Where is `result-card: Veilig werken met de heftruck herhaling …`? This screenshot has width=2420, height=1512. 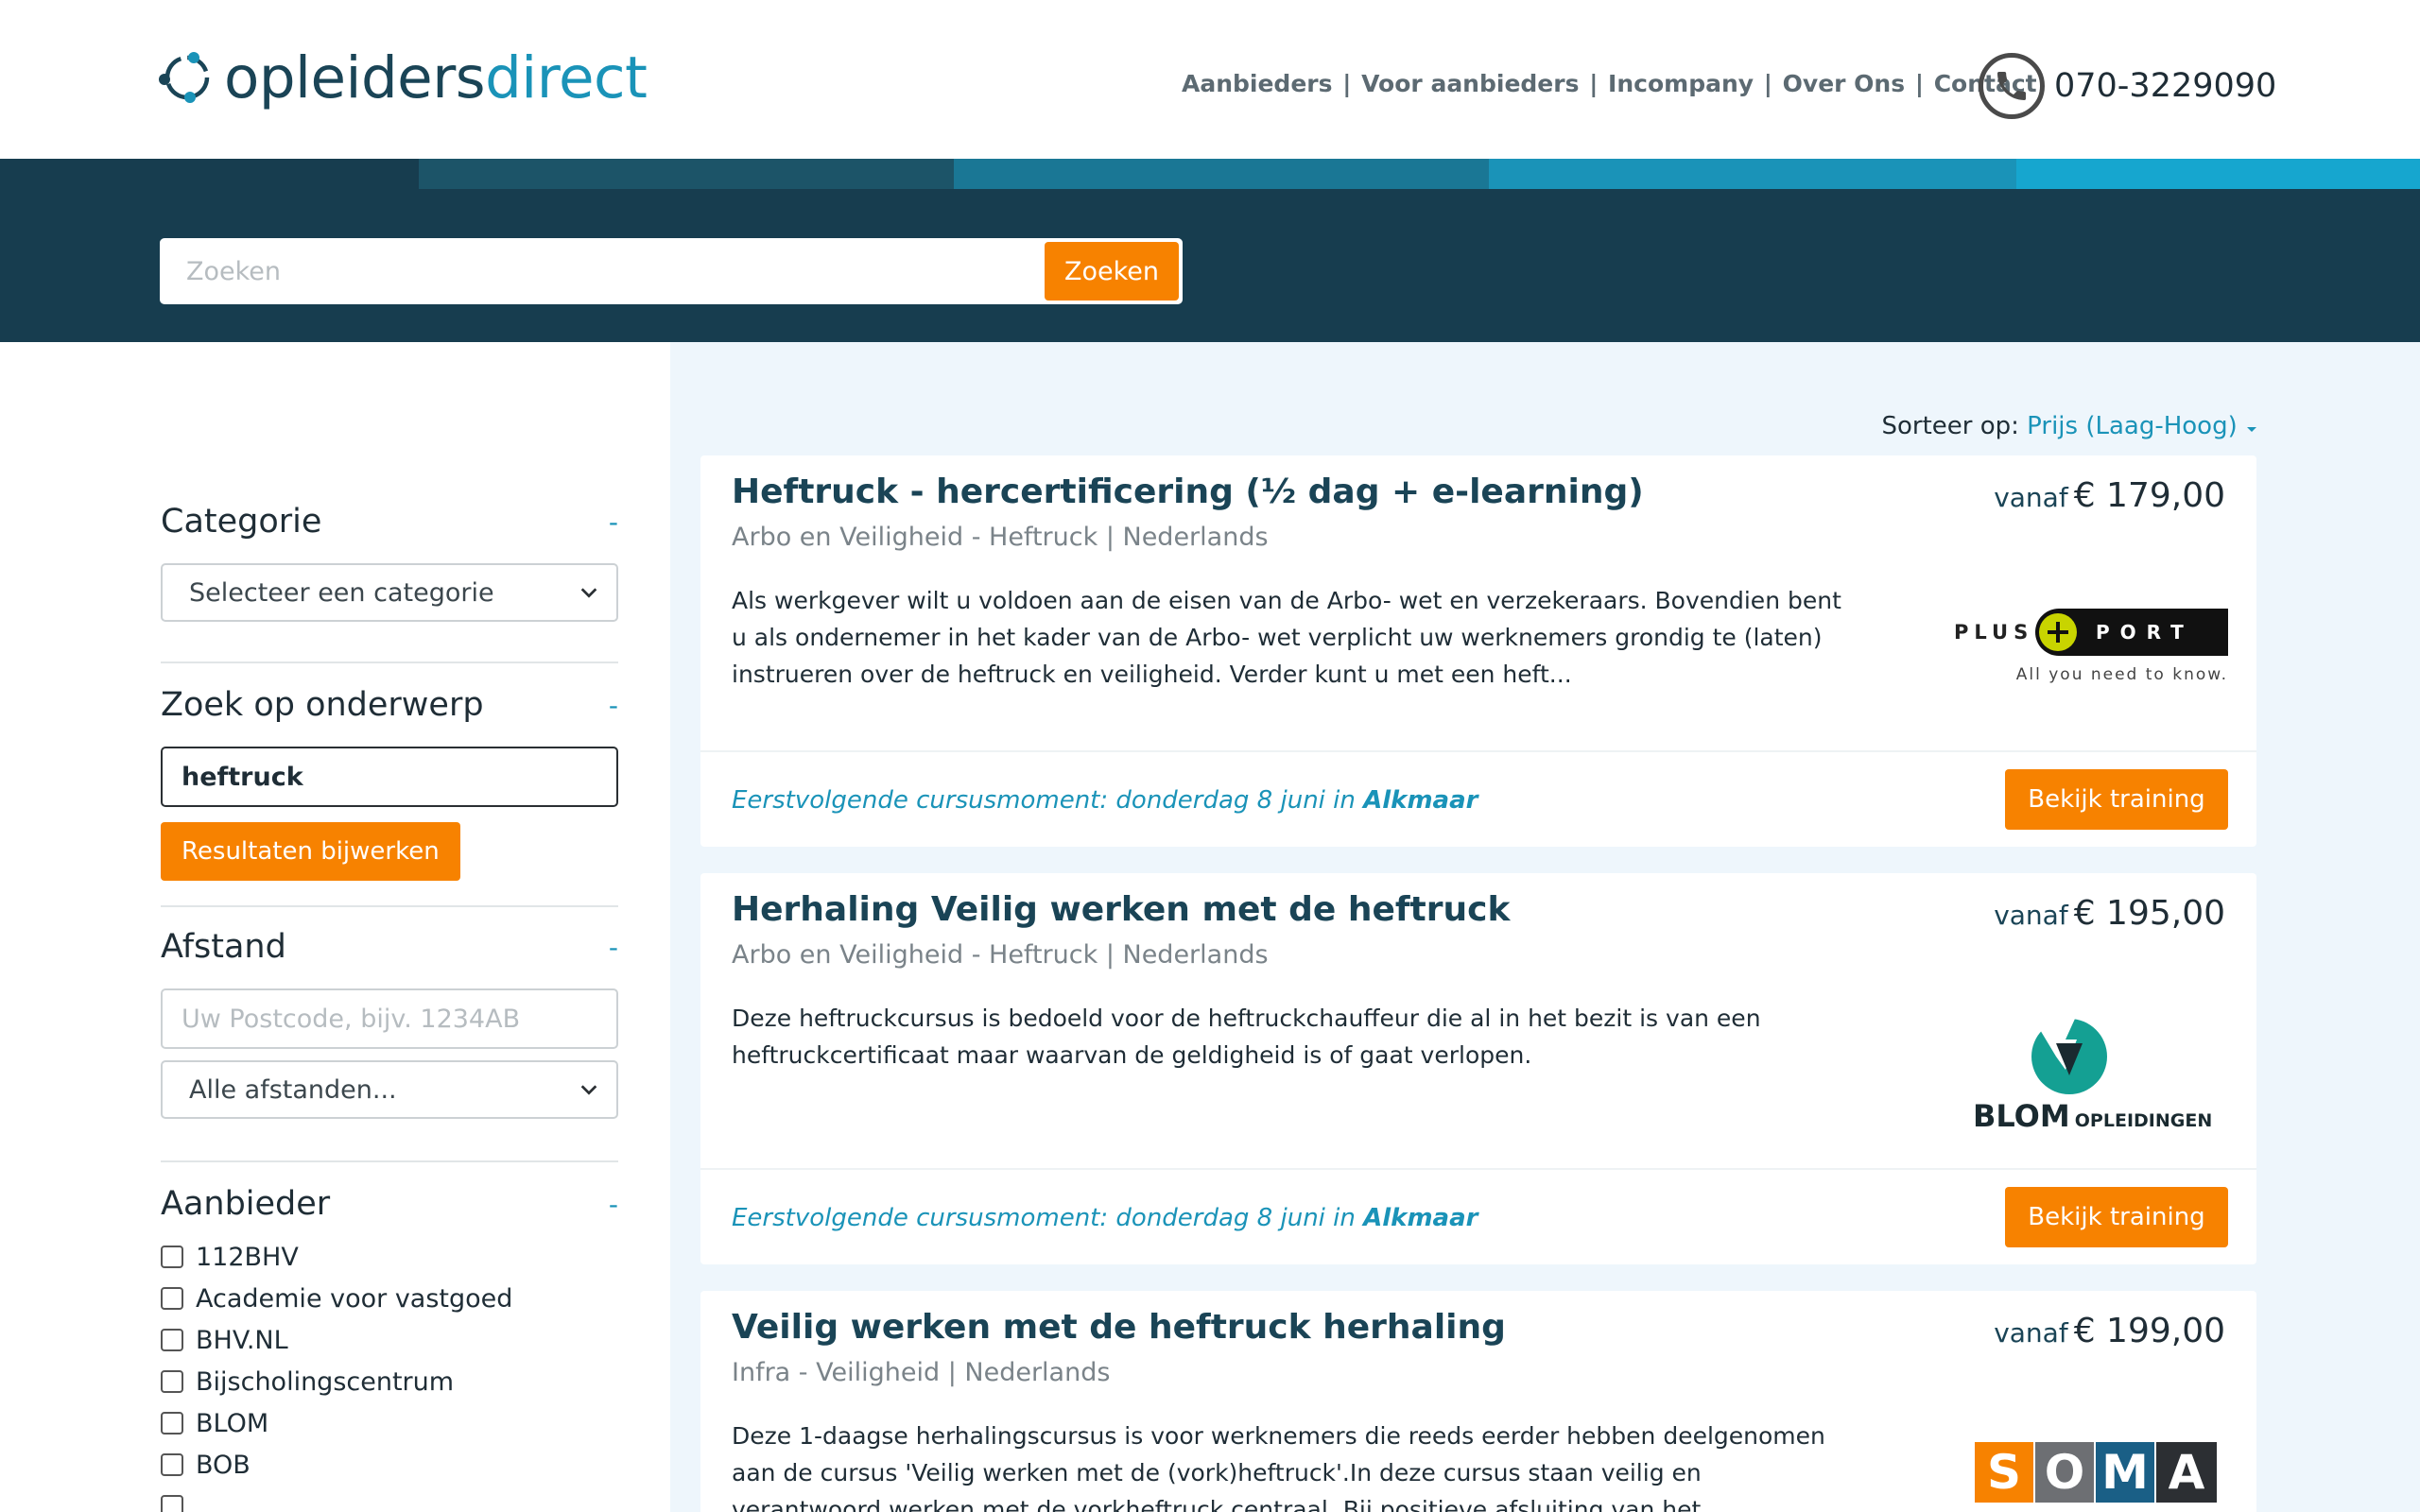 result-card: Veilig werken met de heftruck herhaling … is located at coordinates (1478, 1401).